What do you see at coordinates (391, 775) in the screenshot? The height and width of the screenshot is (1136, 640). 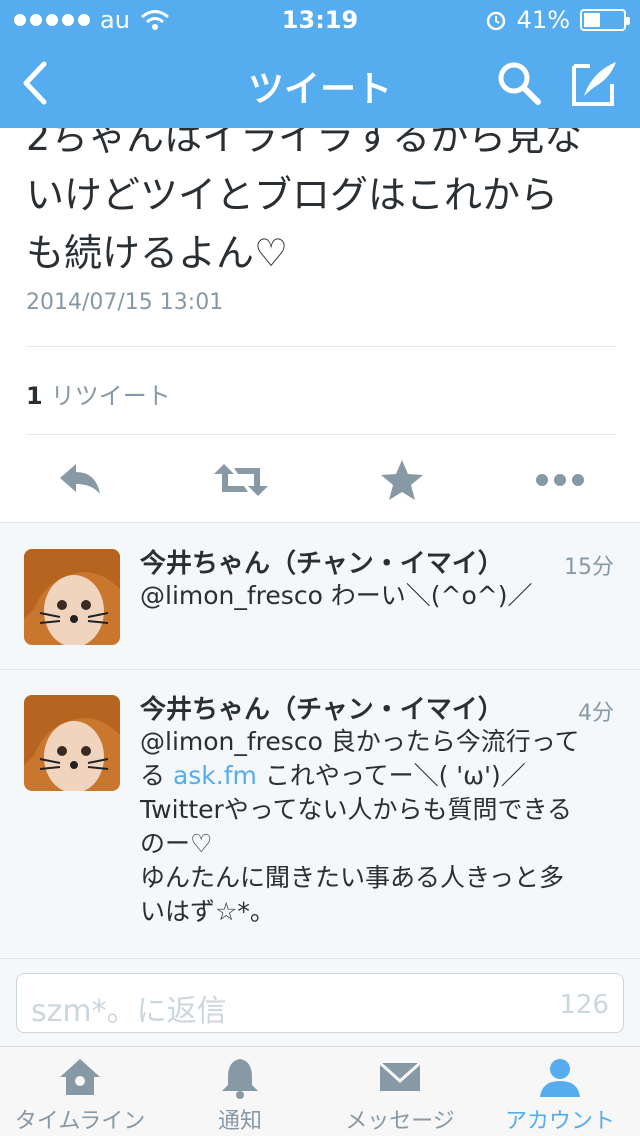 I see `reply-text-fragment: これやってー＼( 'ω')／` at bounding box center [391, 775].